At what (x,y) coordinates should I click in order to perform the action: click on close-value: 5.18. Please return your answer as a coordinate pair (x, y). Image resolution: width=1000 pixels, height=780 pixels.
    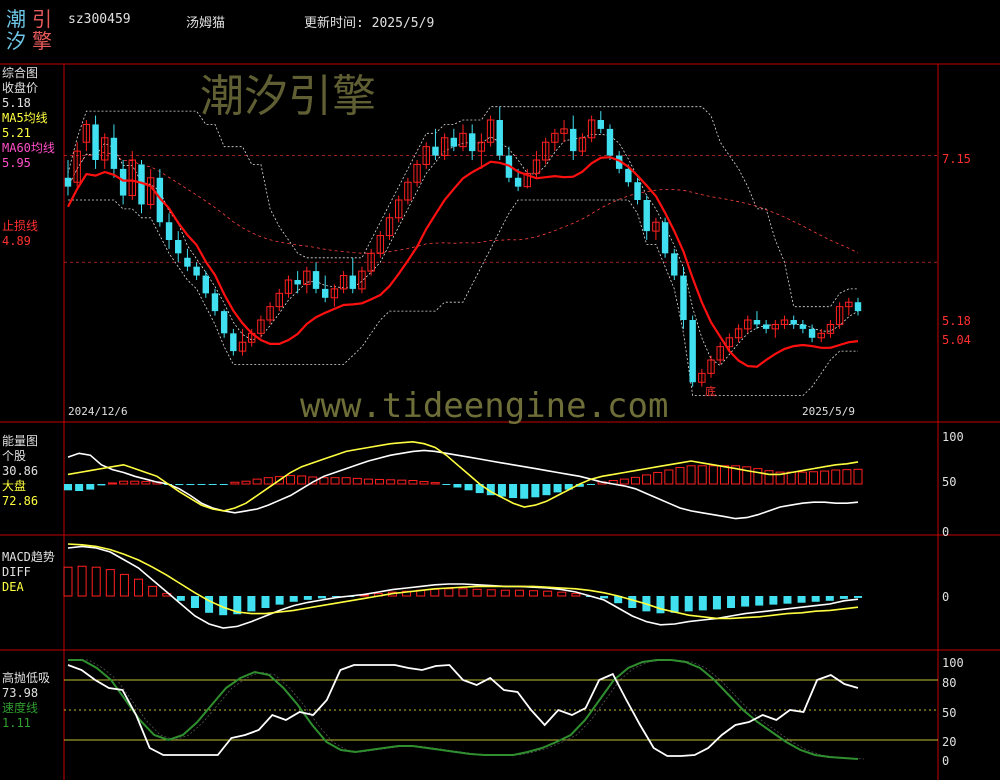
    Looking at the image, I should click on (16, 103).